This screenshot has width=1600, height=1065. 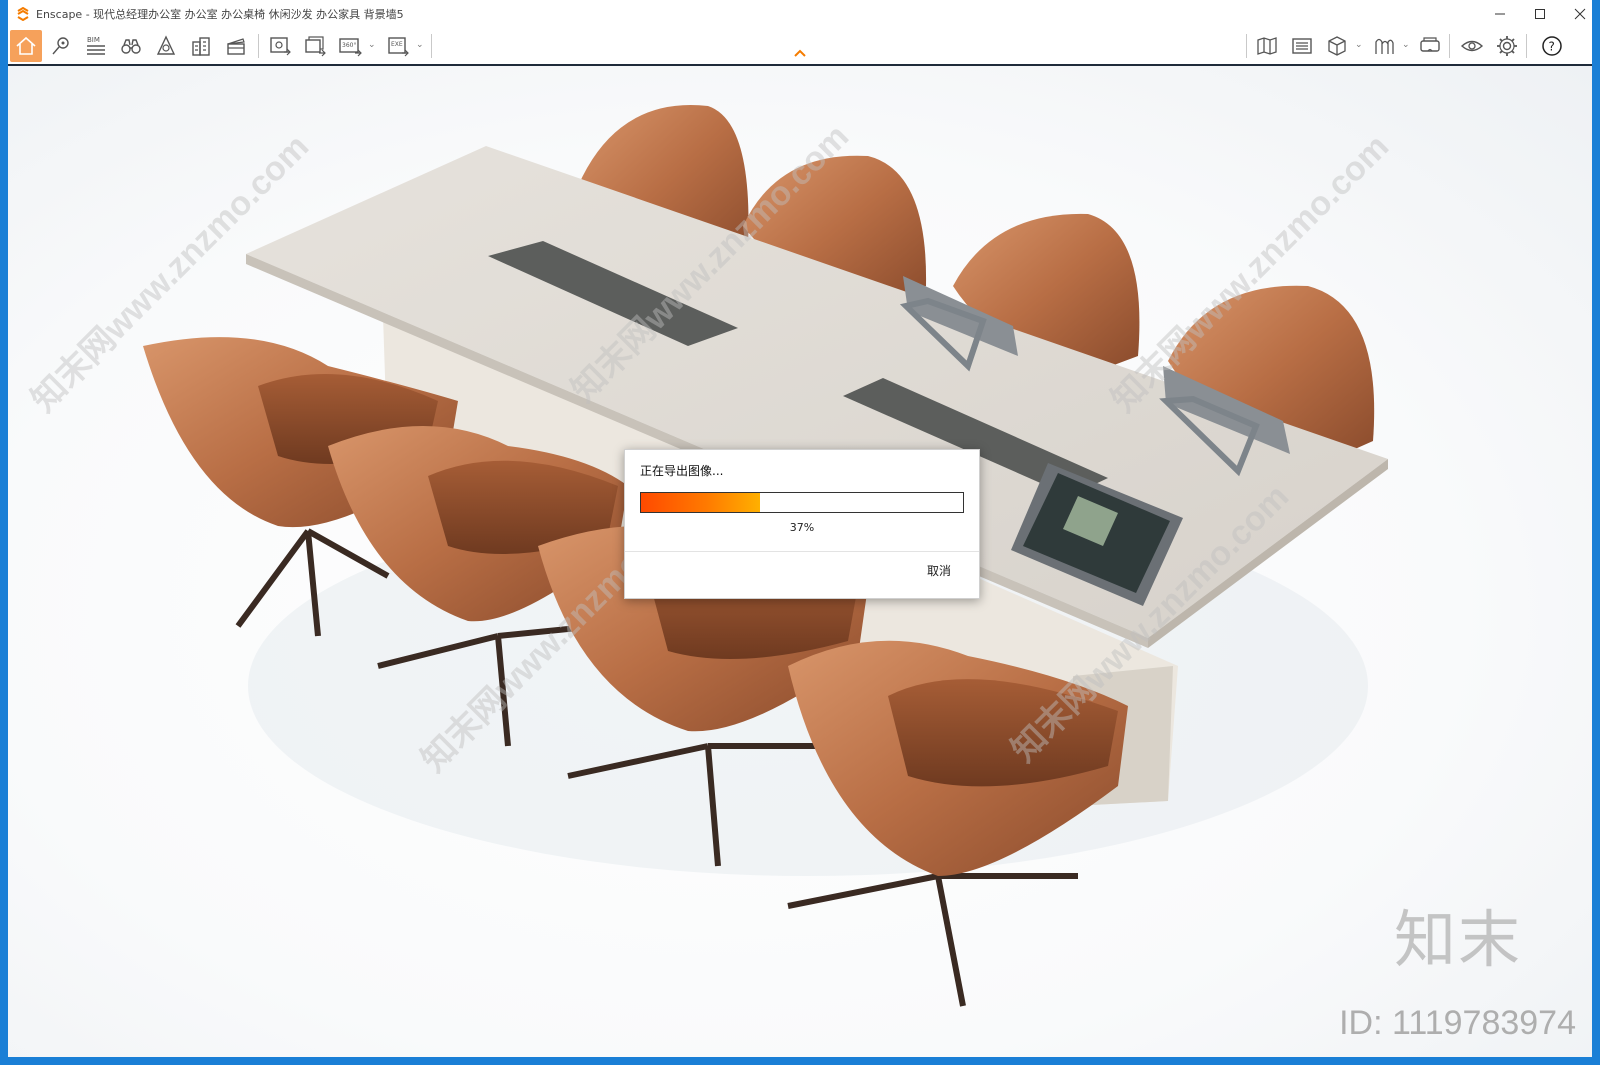 I want to click on svg-text: 360°, so click(x=349, y=45).